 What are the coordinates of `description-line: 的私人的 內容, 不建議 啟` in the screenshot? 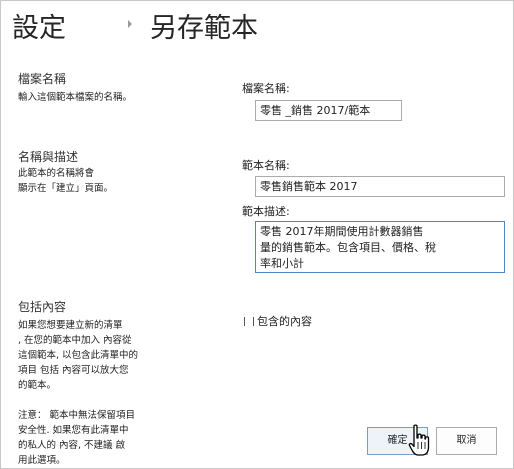 It's located at (72, 445).